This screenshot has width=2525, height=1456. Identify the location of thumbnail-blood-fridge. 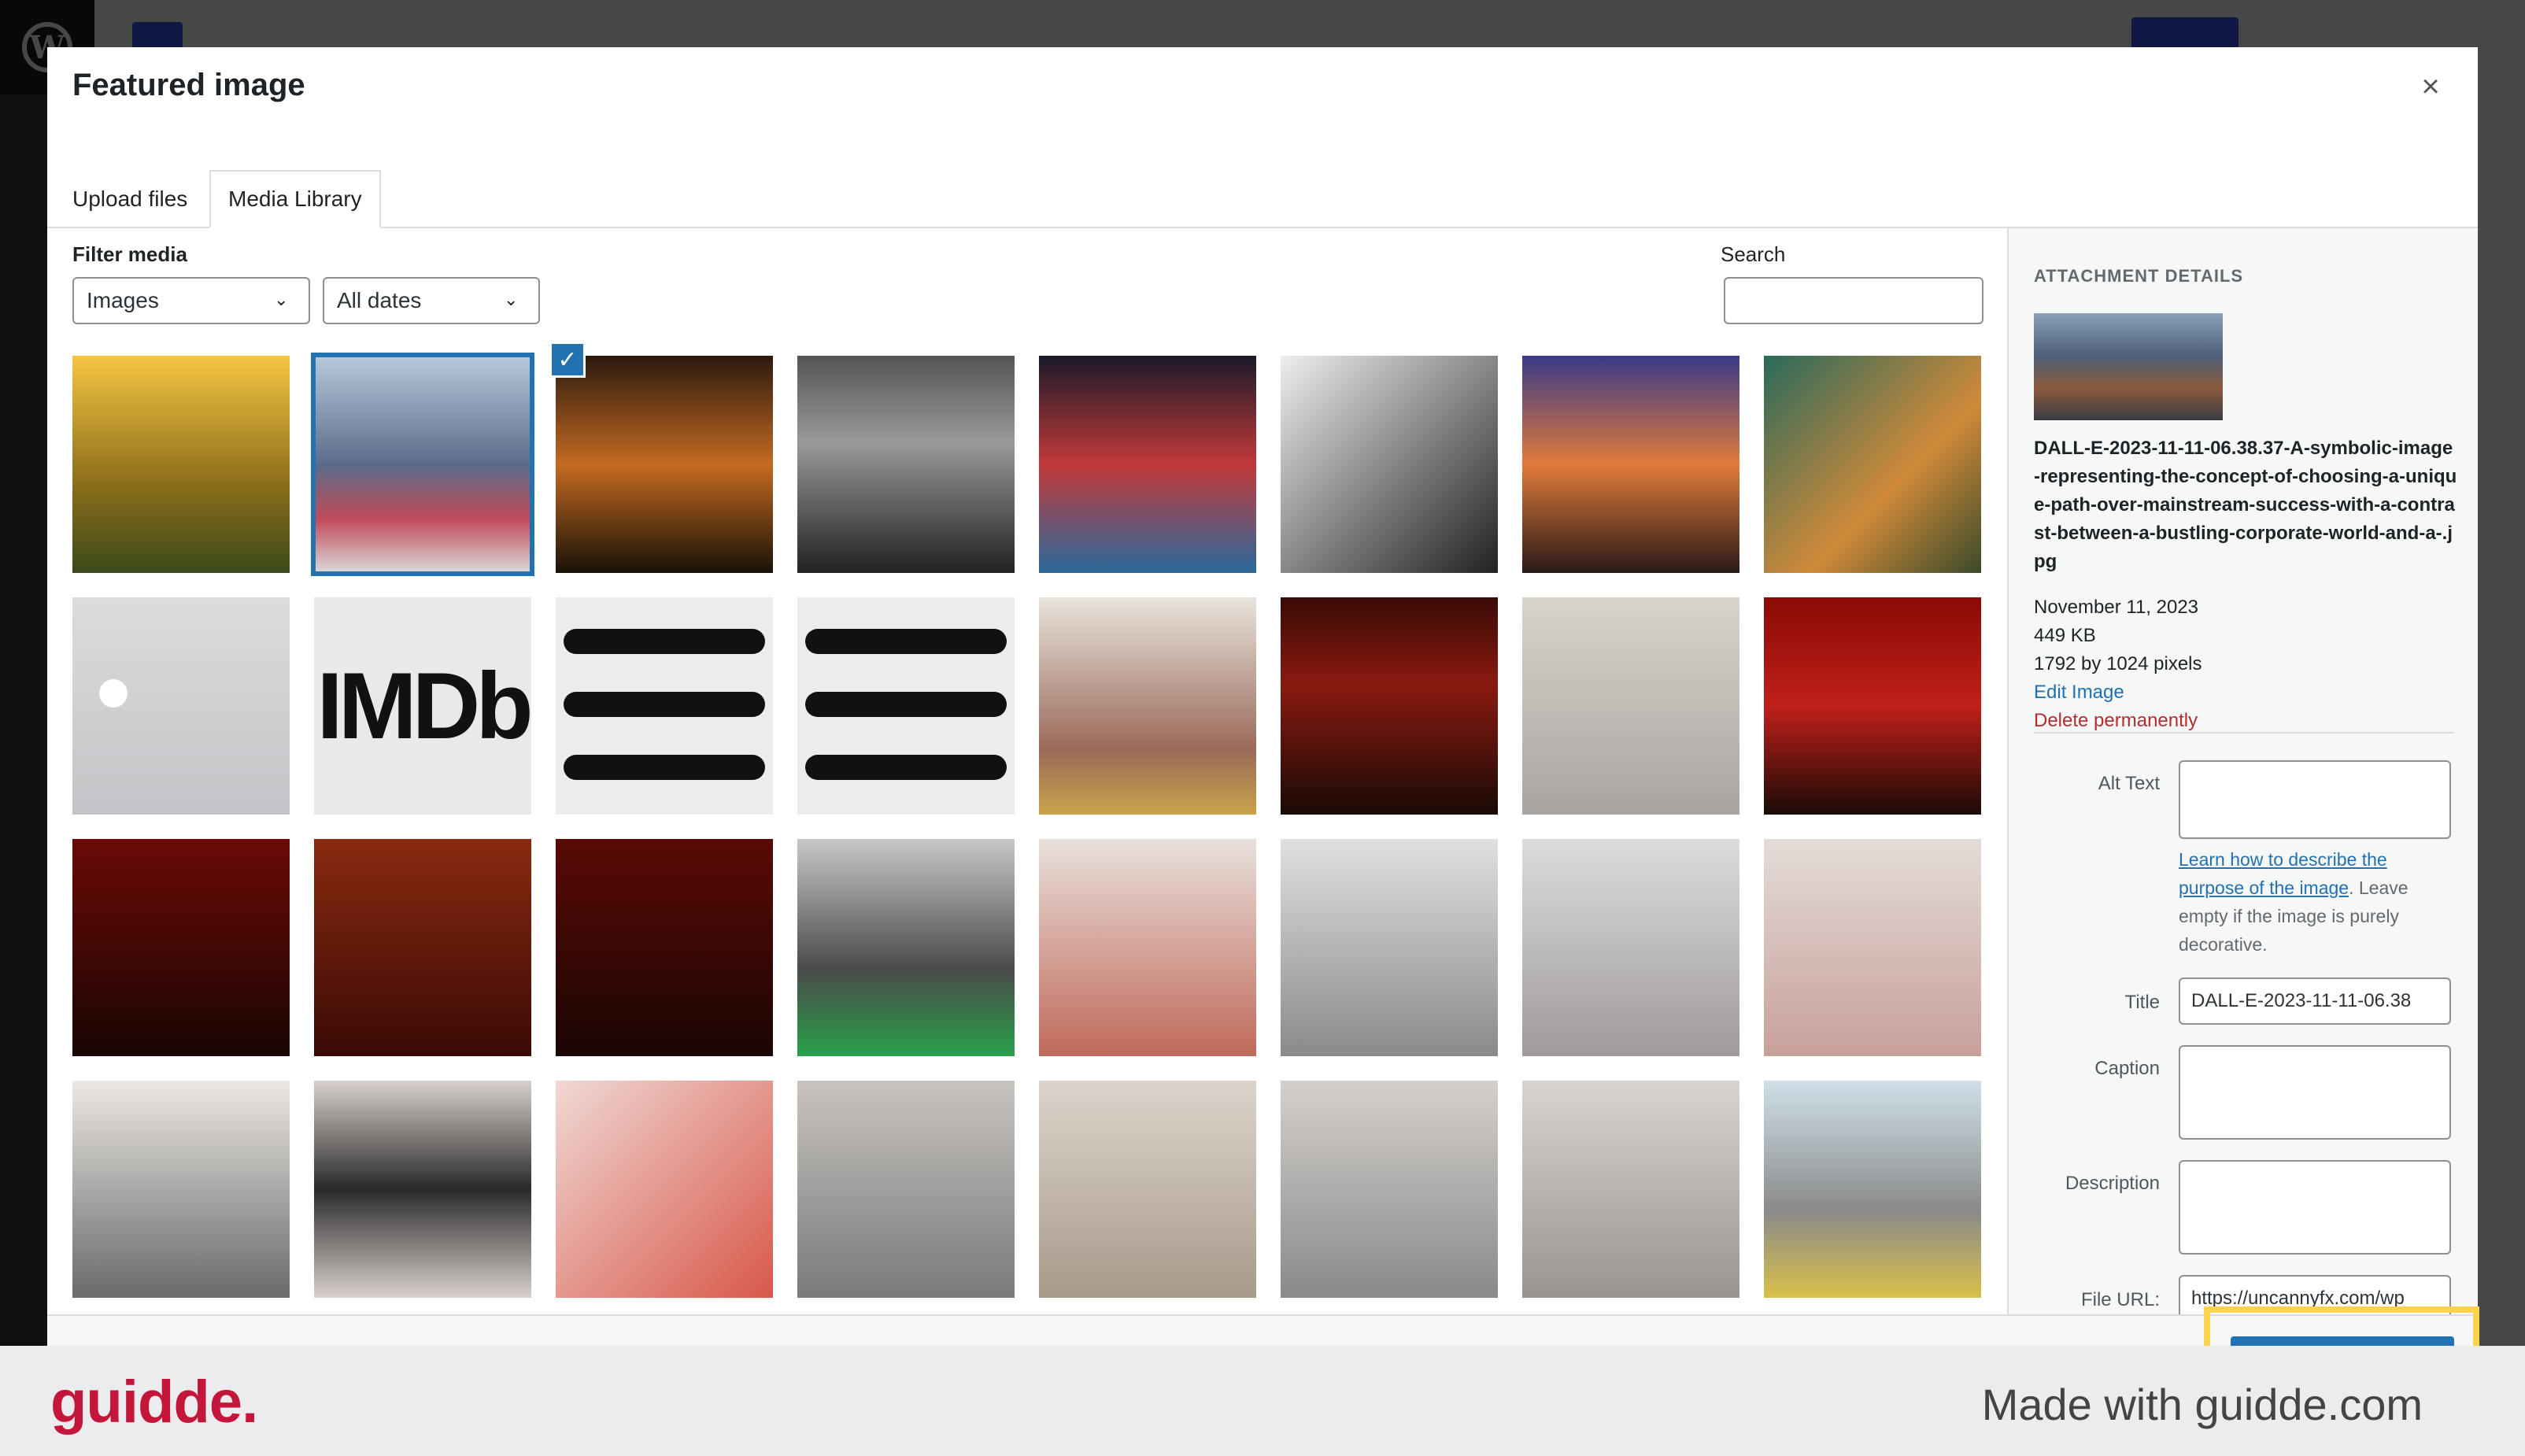
(181, 1189).